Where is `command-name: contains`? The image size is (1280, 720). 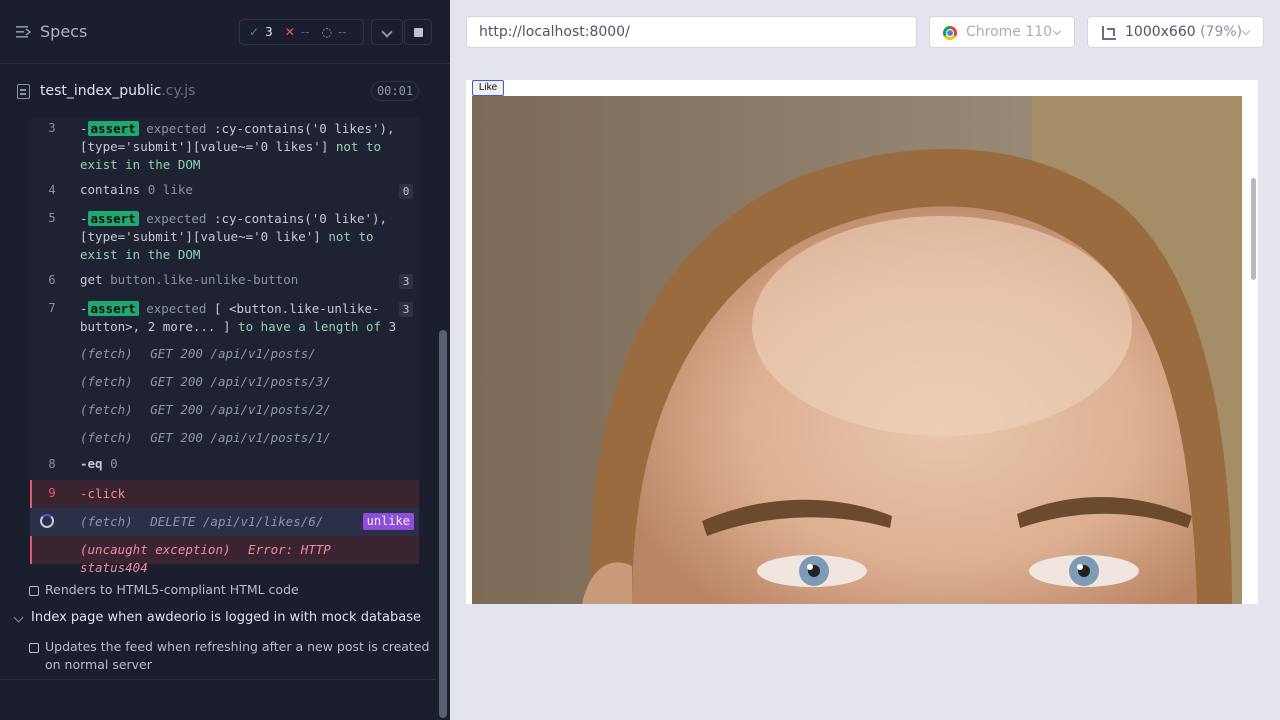
command-name: contains is located at coordinates (110, 189).